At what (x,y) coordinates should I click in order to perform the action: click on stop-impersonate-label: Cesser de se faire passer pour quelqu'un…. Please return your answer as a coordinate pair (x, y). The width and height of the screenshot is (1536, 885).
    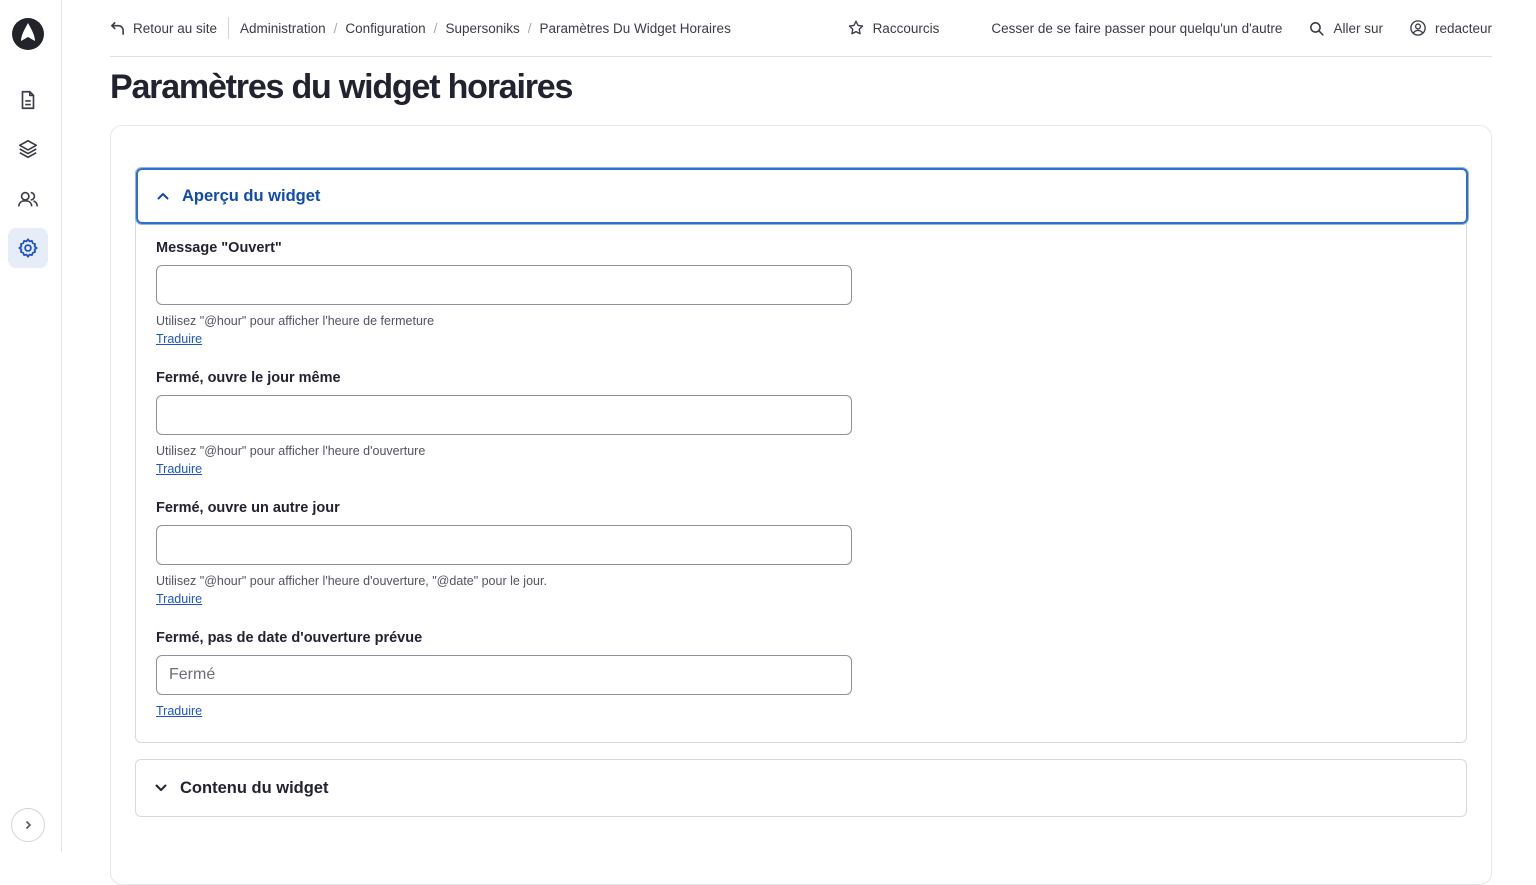
    Looking at the image, I should click on (1137, 28).